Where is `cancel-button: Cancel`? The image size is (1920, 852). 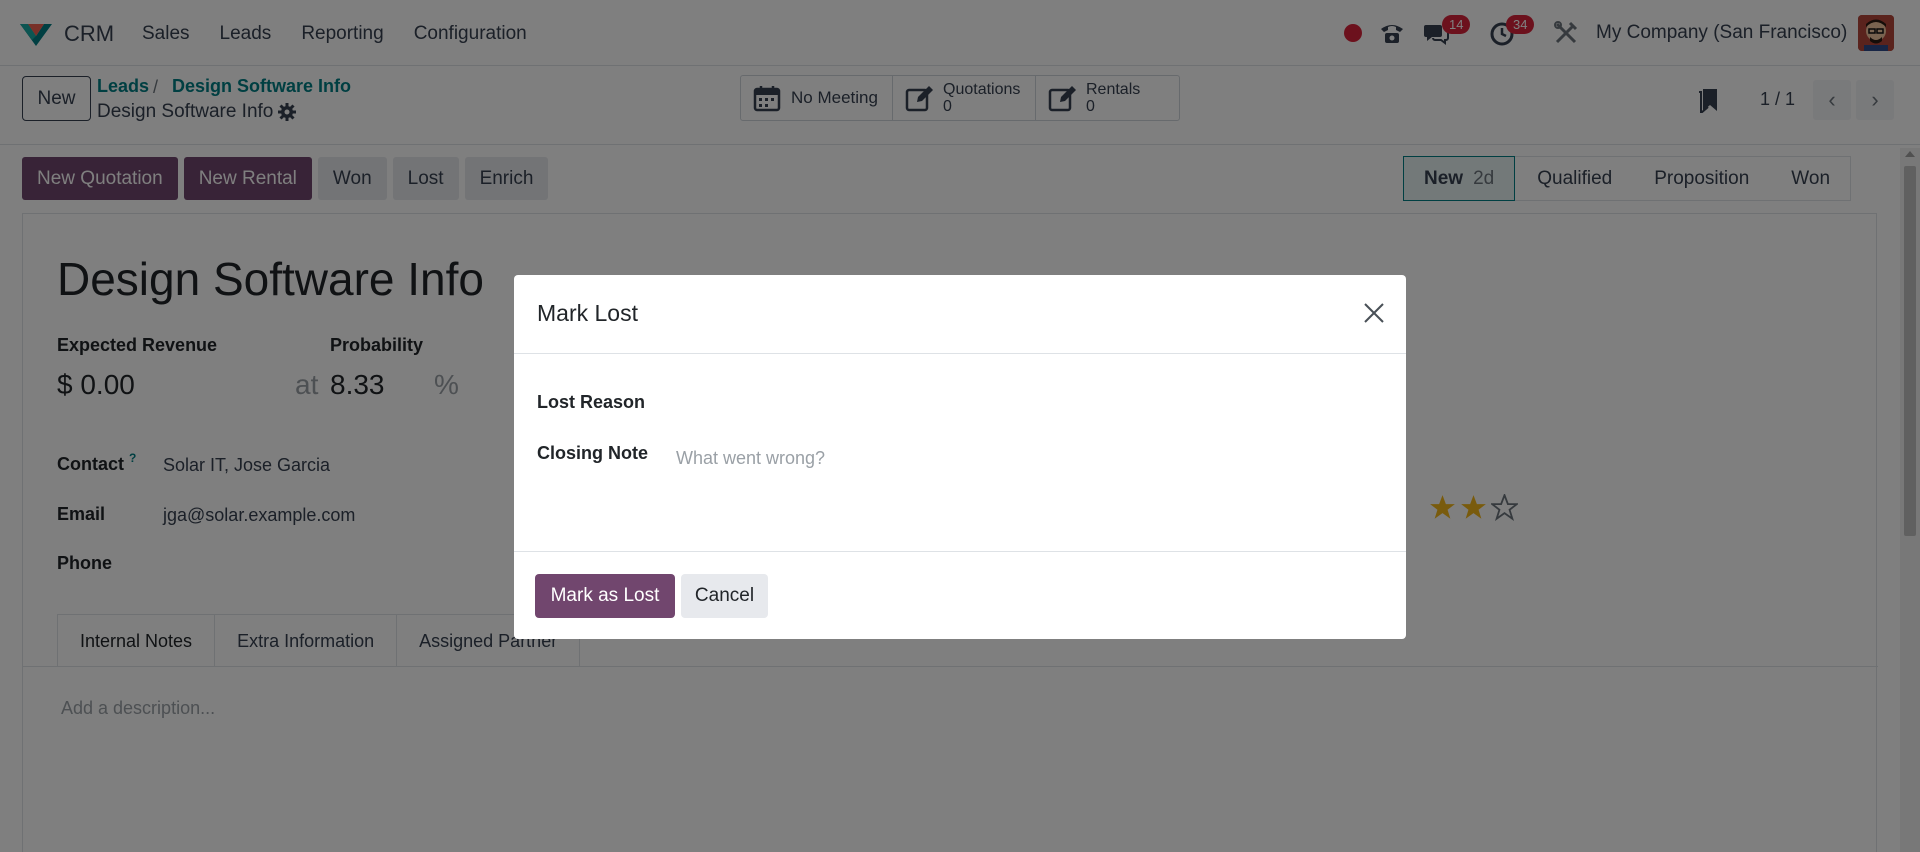 cancel-button: Cancel is located at coordinates (724, 596).